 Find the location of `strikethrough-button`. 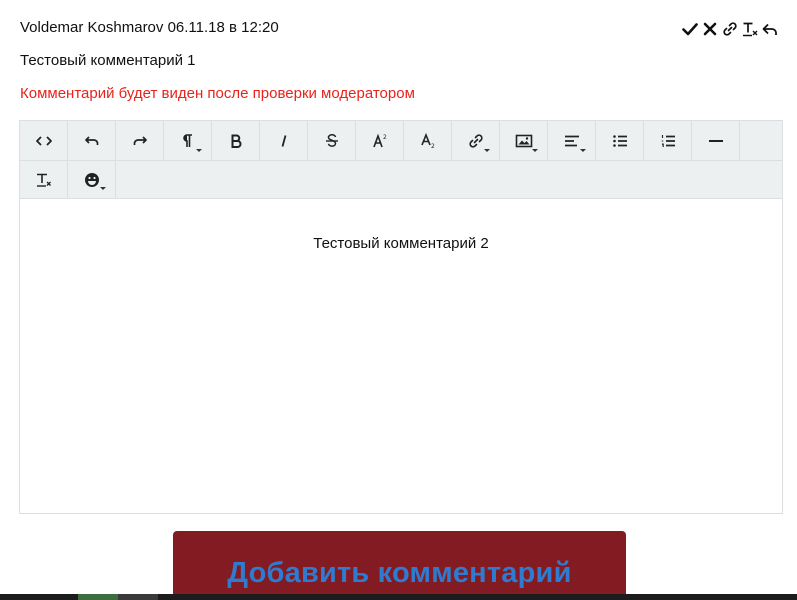

strikethrough-button is located at coordinates (332, 140).